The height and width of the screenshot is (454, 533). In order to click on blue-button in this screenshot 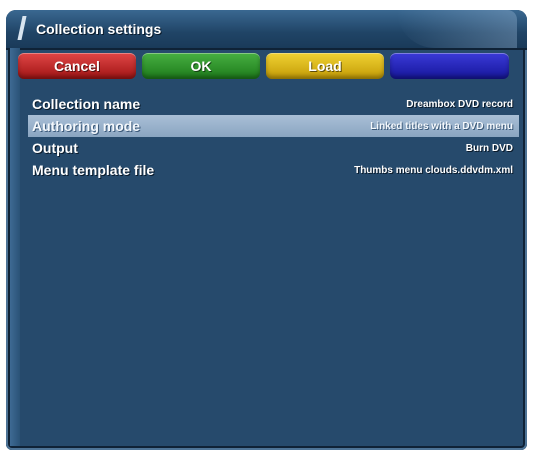, I will do `click(449, 66)`.